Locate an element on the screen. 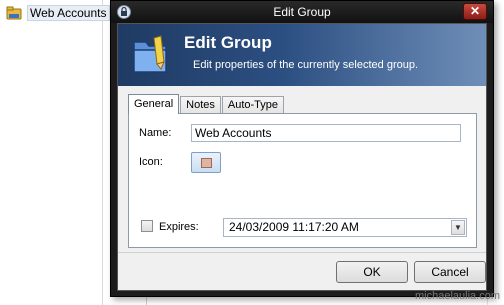 This screenshot has height=305, width=504. expires-date-picker: 24/03/2009 11:17:20 AM ▼ is located at coordinates (345, 227).